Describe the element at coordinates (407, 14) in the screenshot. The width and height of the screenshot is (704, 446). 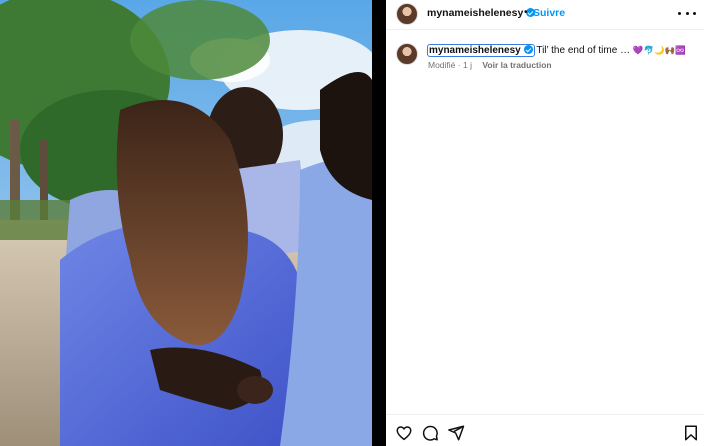
I see `author-avatar` at that location.